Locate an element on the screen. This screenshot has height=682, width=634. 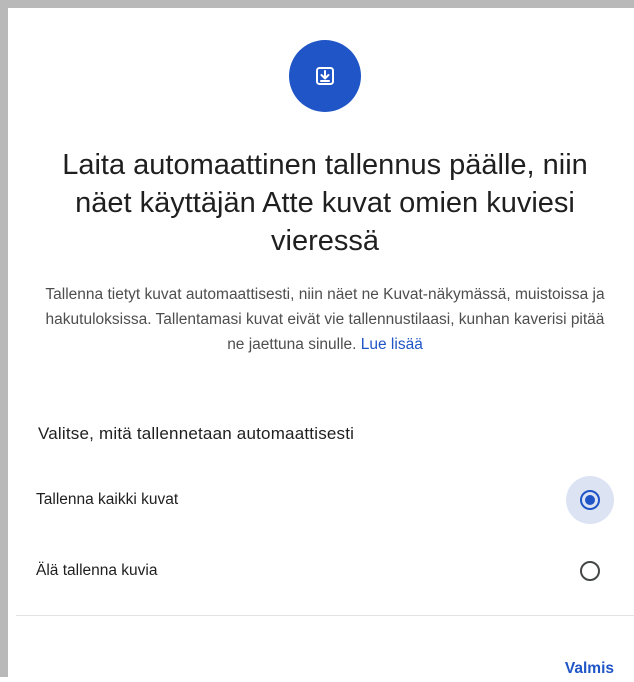
option-save-all-photos: Tallenna kaikki kuvat is located at coordinates (325, 500).